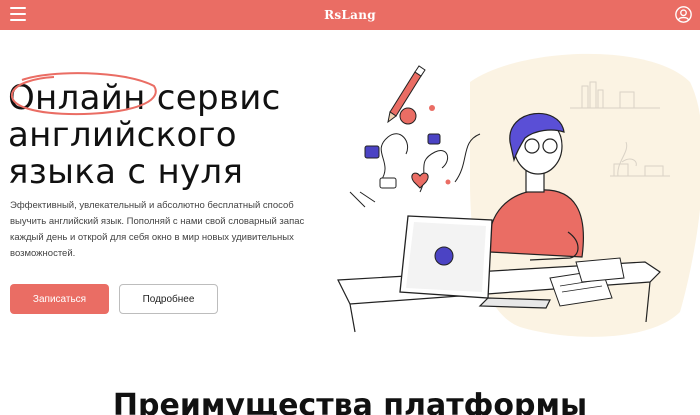 The width and height of the screenshot is (700, 415). I want to click on hero-title-line-1: Онлайн сервис, so click(144, 98).